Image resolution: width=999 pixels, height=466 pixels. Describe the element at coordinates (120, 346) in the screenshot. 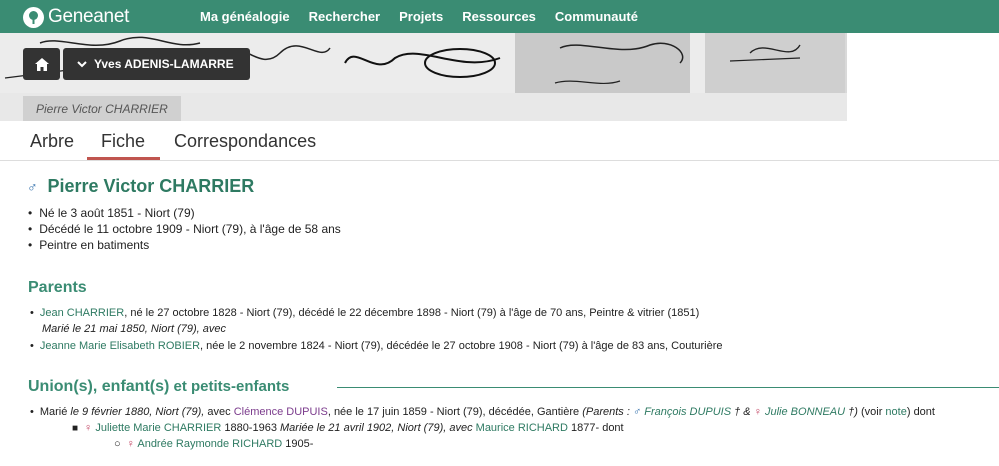

I see `mother-link: Jeanne Marie Elisabeth ROBIER` at that location.